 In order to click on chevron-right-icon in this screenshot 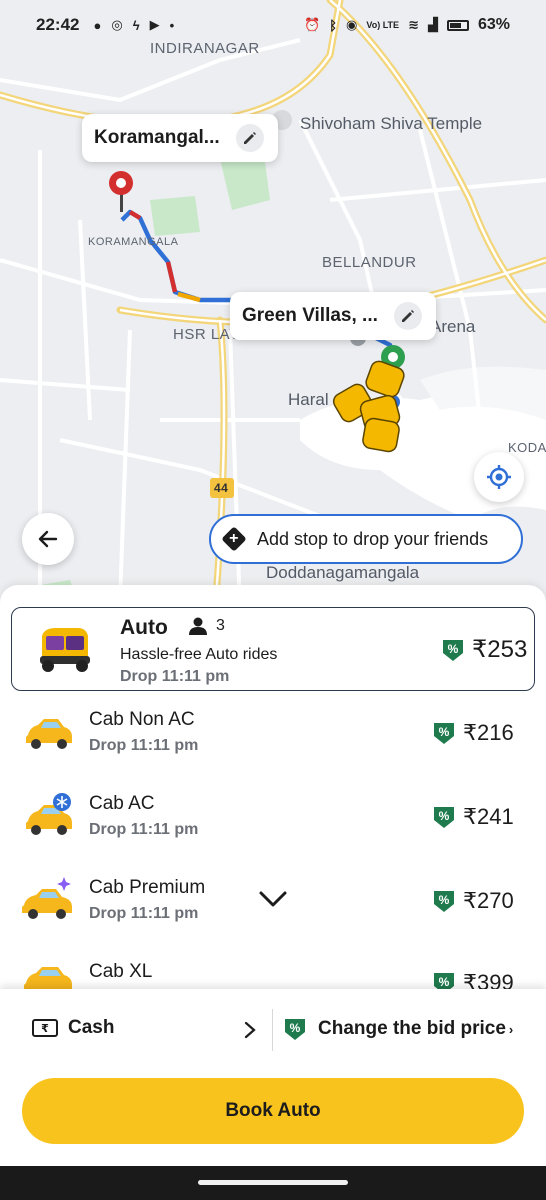, I will do `click(250, 1030)`.